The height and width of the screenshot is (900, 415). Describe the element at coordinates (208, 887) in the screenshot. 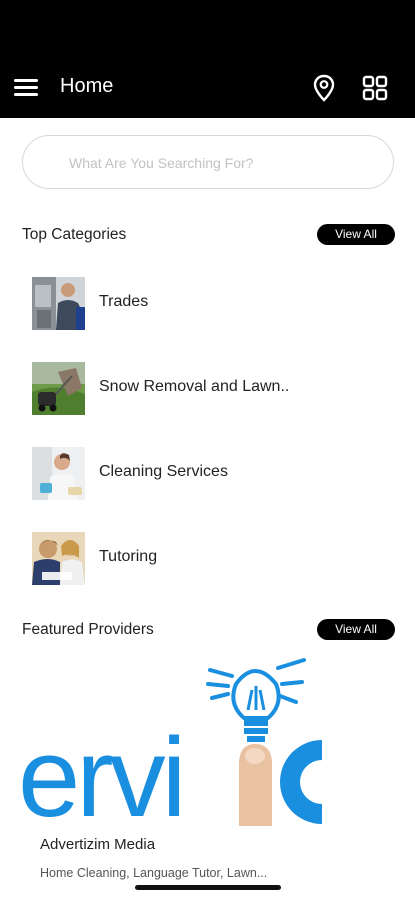

I see `home-indicator` at that location.